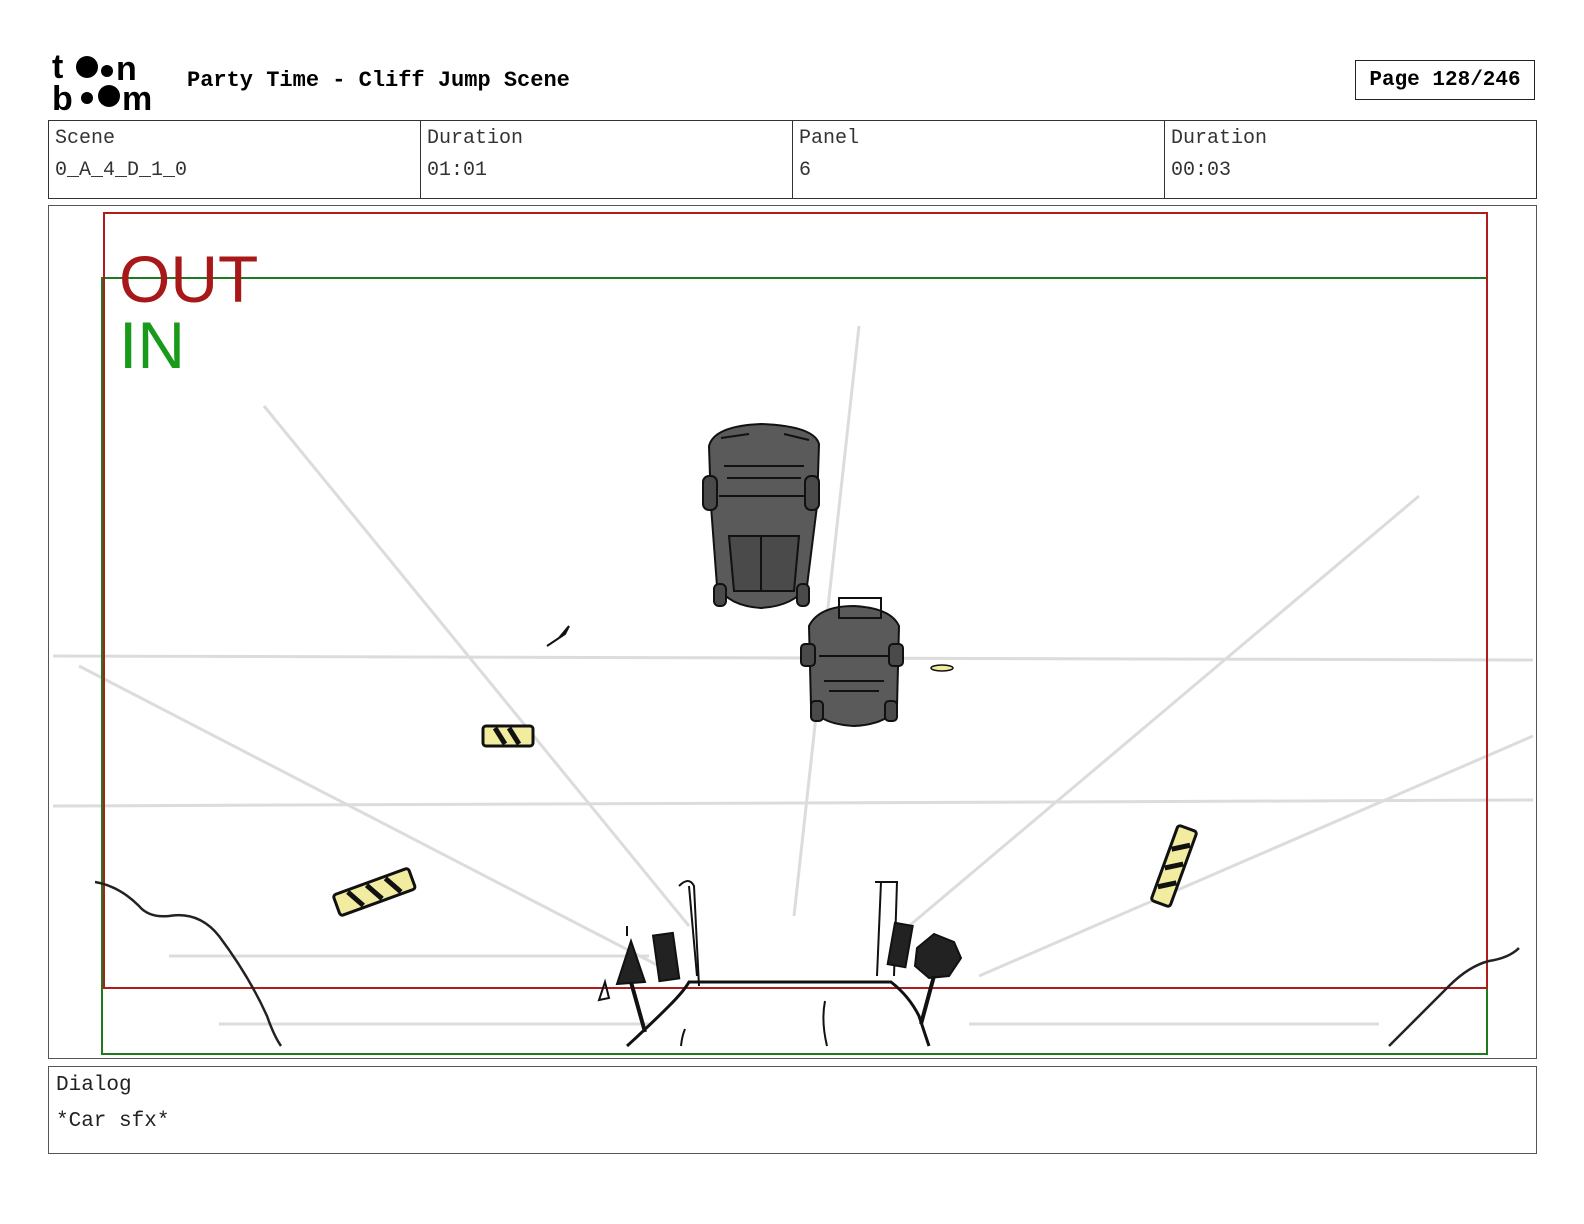 This screenshot has height=1224, width=1584. Describe the element at coordinates (235, 159) in the screenshot. I see `scene-cell: Scene 0_A_4_D_1_0` at that location.